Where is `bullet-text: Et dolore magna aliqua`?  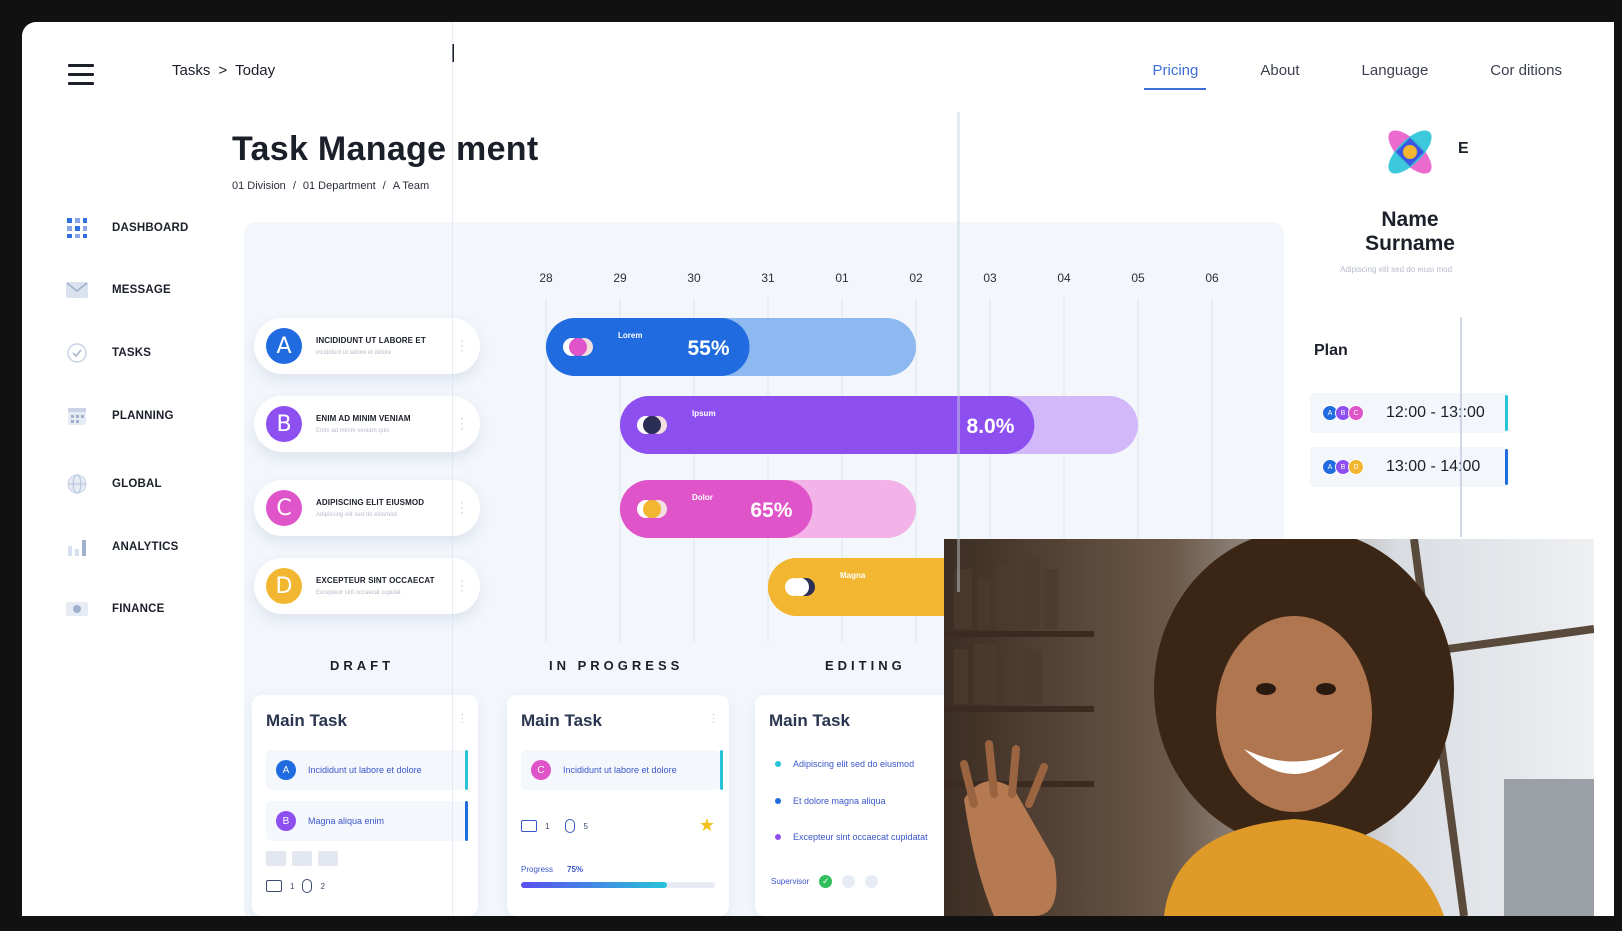
bullet-text: Et dolore magna aliqua is located at coordinates (839, 801).